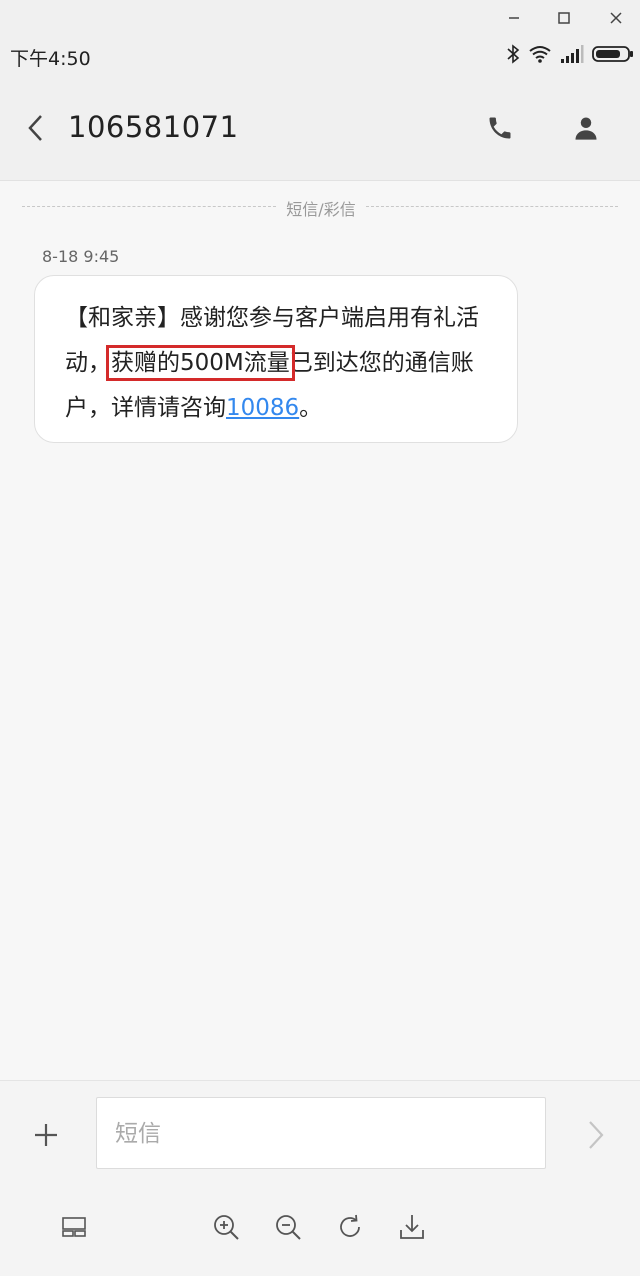 This screenshot has width=640, height=1276. What do you see at coordinates (311, 408) in the screenshot?
I see `message-text-part3: 。` at bounding box center [311, 408].